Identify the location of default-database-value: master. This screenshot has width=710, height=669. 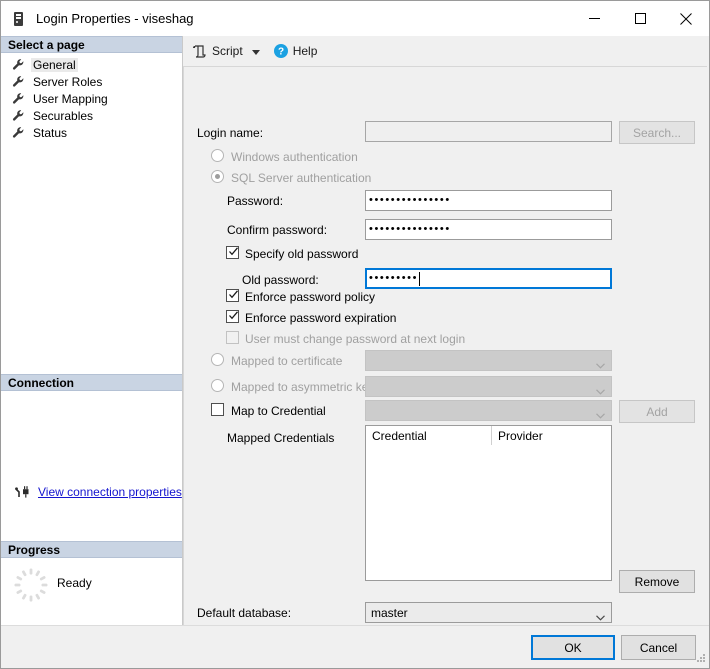
(389, 612).